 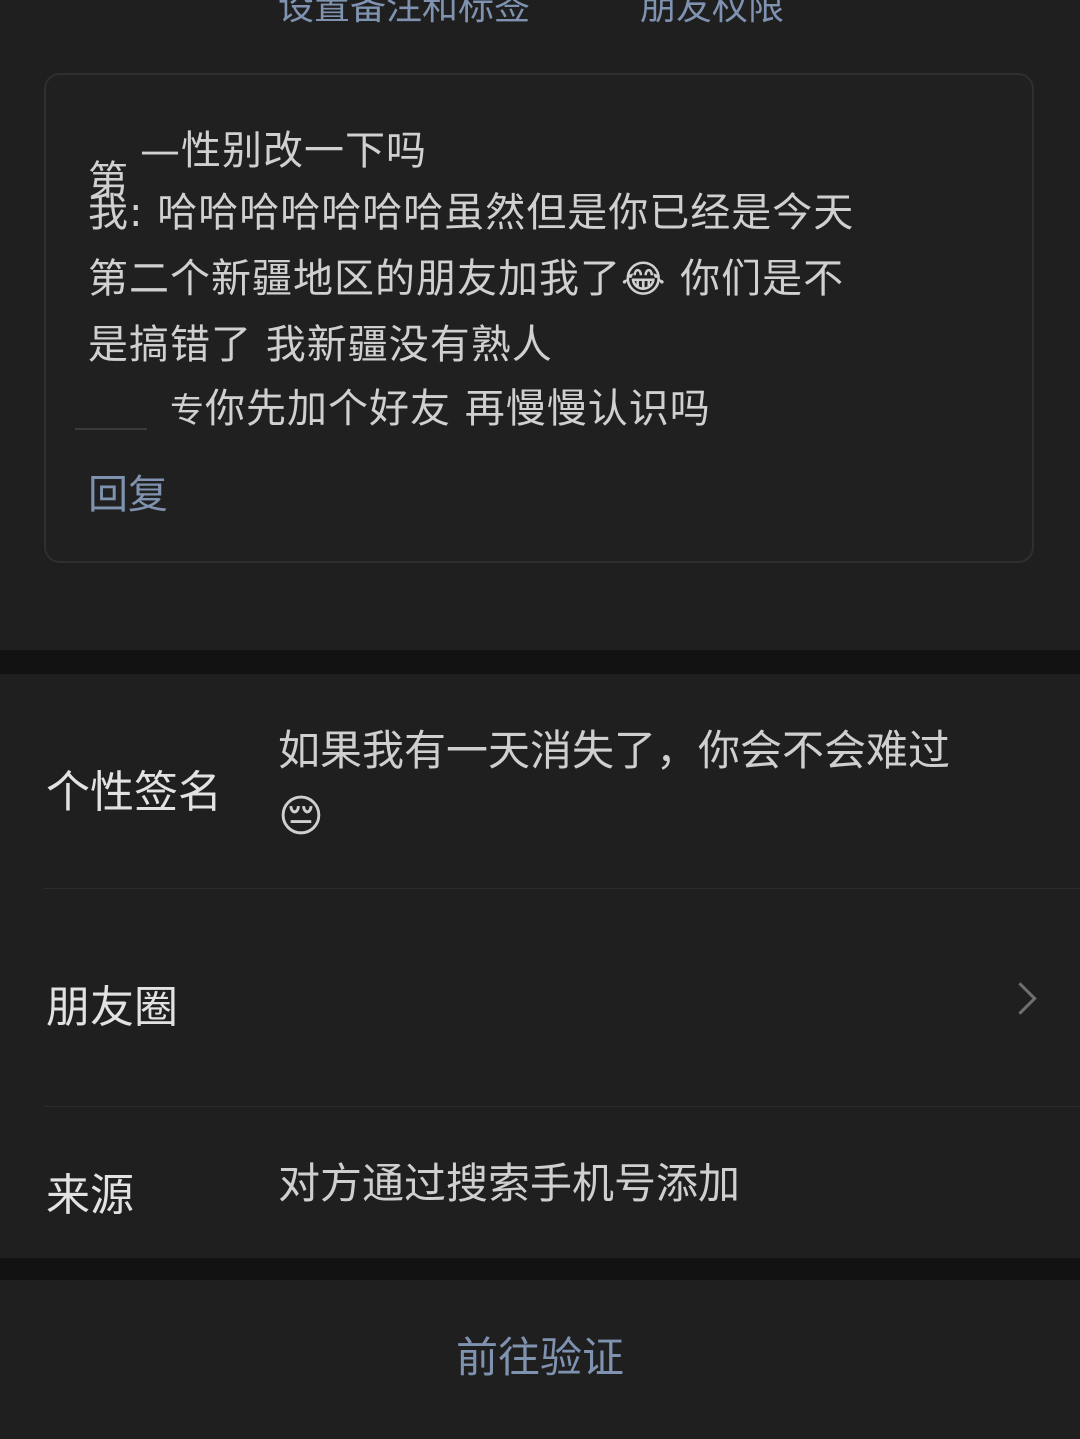 What do you see at coordinates (320, 345) in the screenshot?
I see `message-line-4: 是搞错了 我新疆没有熟人` at bounding box center [320, 345].